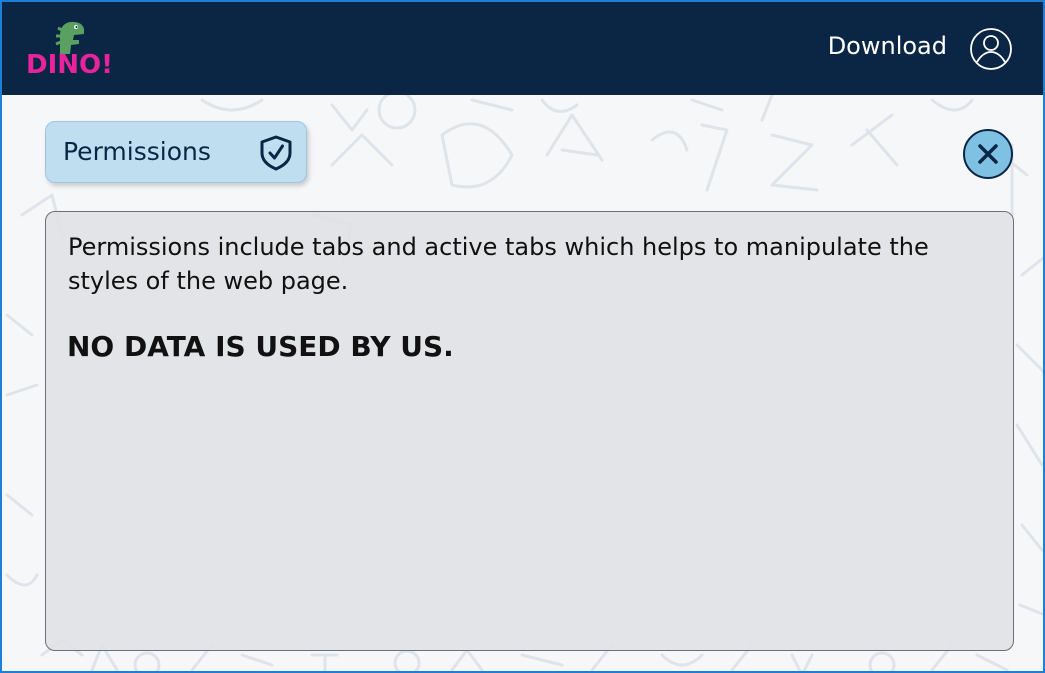 The image size is (1045, 673). I want to click on dino-icon, so click(69, 37).